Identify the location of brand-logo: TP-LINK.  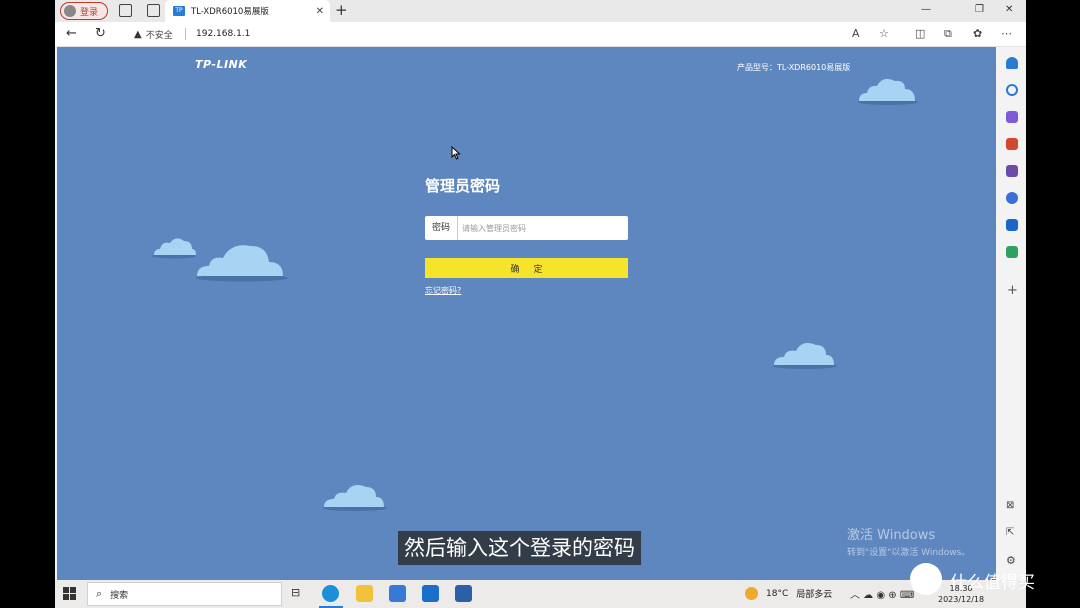
(221, 64).